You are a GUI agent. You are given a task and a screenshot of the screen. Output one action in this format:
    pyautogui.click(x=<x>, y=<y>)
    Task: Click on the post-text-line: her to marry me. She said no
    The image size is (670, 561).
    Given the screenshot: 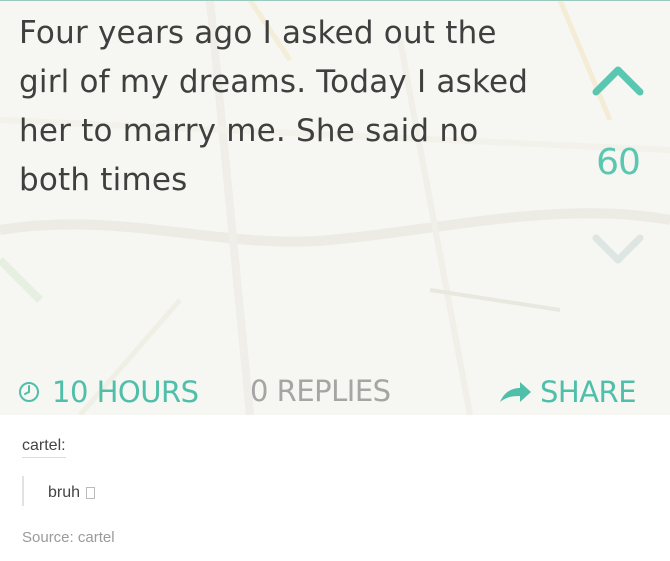 What is the action you would take?
    pyautogui.click(x=249, y=131)
    